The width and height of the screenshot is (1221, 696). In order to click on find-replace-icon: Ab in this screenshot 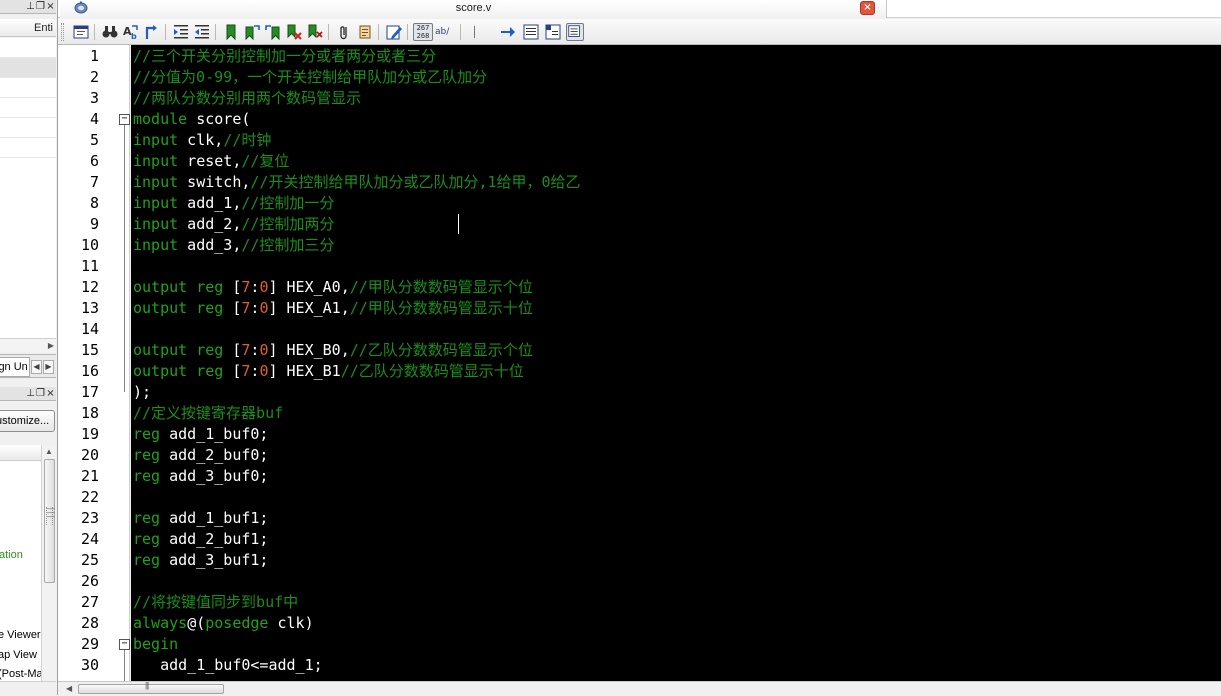, I will do `click(131, 32)`.